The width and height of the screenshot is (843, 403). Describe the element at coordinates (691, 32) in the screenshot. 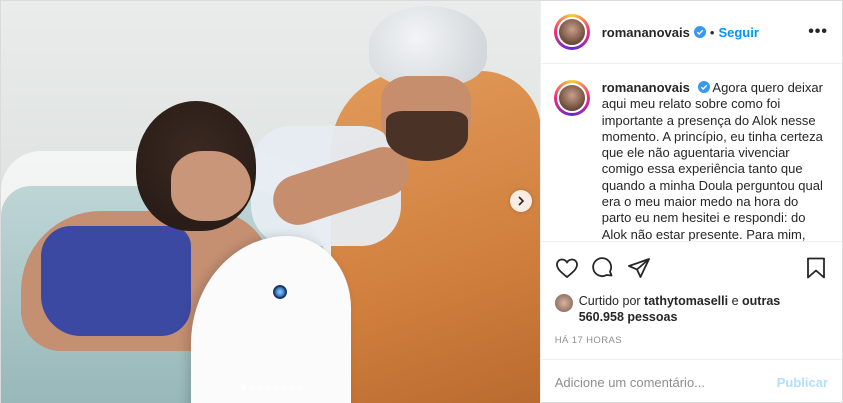

I see `post-header: romananovais • Seguir •••` at that location.